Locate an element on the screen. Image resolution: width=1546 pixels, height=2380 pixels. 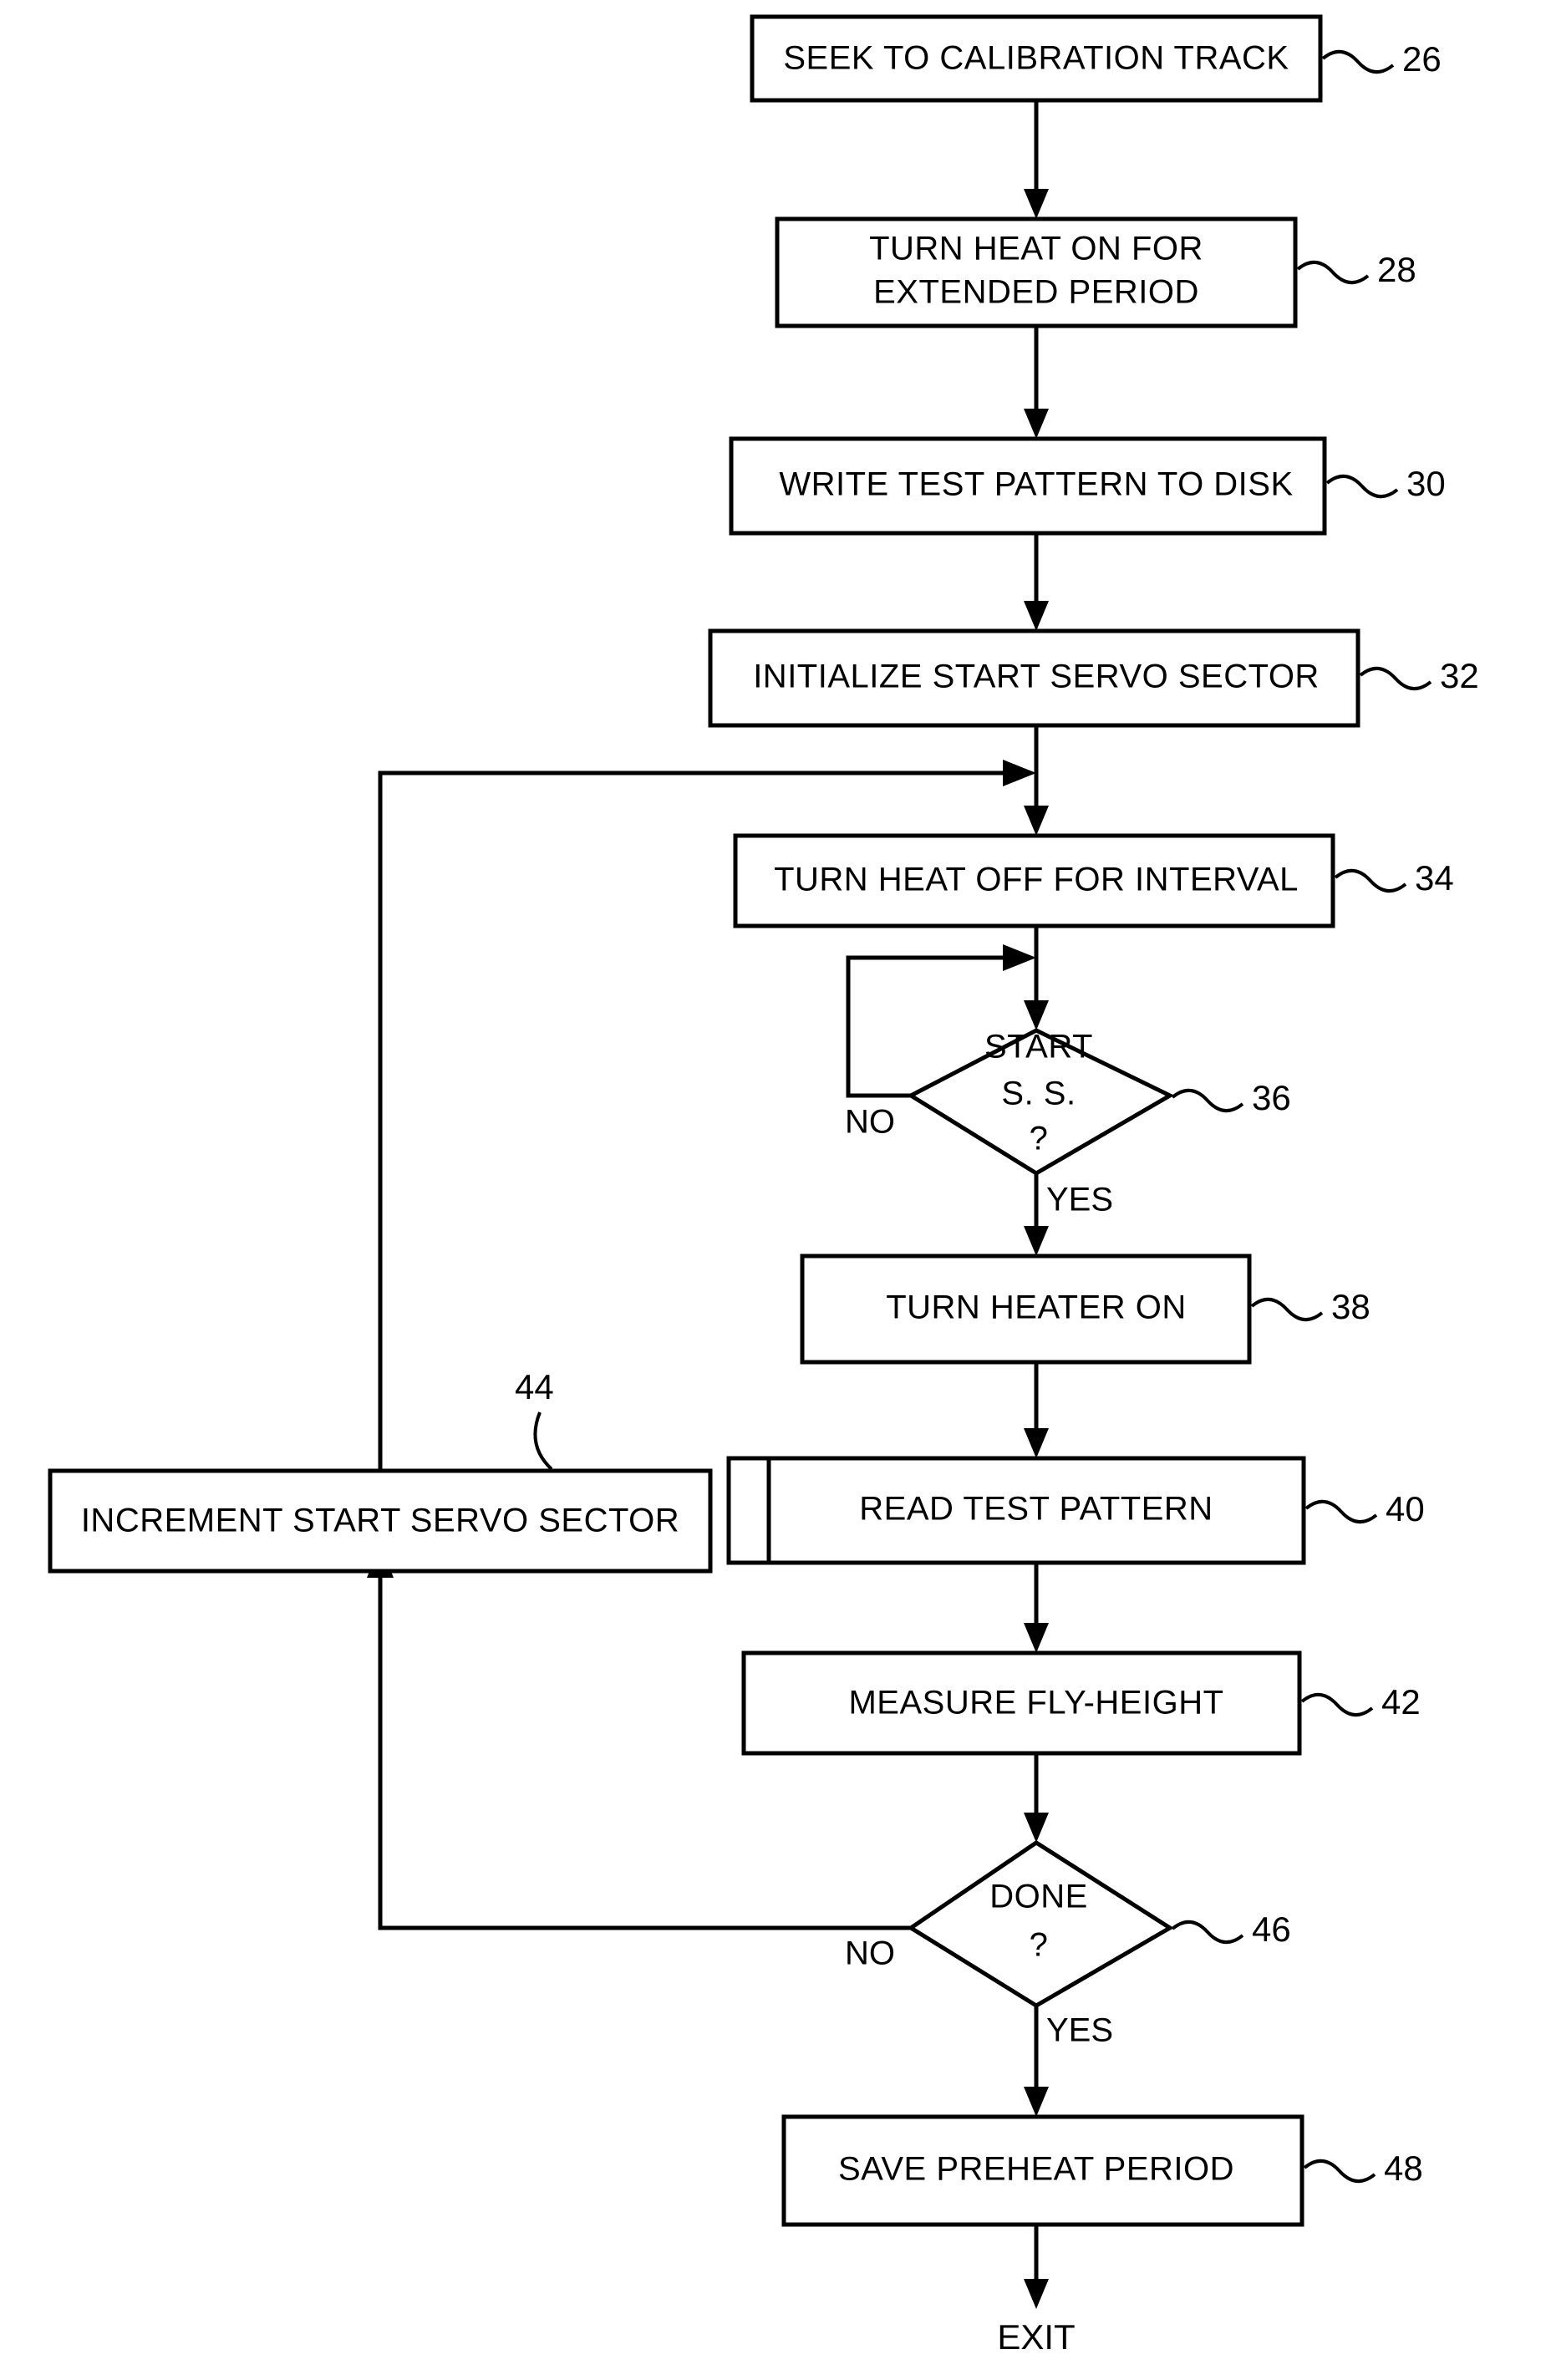
node-26-label: SEEK TO CALIBRATION TRACK is located at coordinates (1036, 58).